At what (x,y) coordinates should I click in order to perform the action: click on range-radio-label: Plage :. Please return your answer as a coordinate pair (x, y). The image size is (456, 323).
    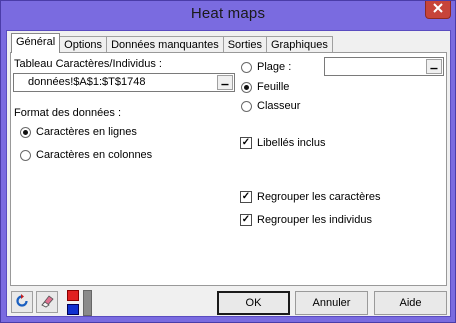
    Looking at the image, I should click on (274, 67).